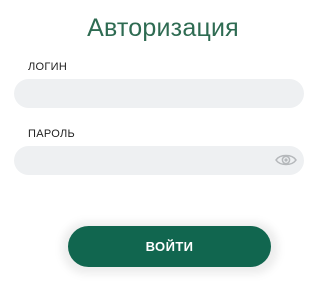  I want to click on login-input, so click(159, 93).